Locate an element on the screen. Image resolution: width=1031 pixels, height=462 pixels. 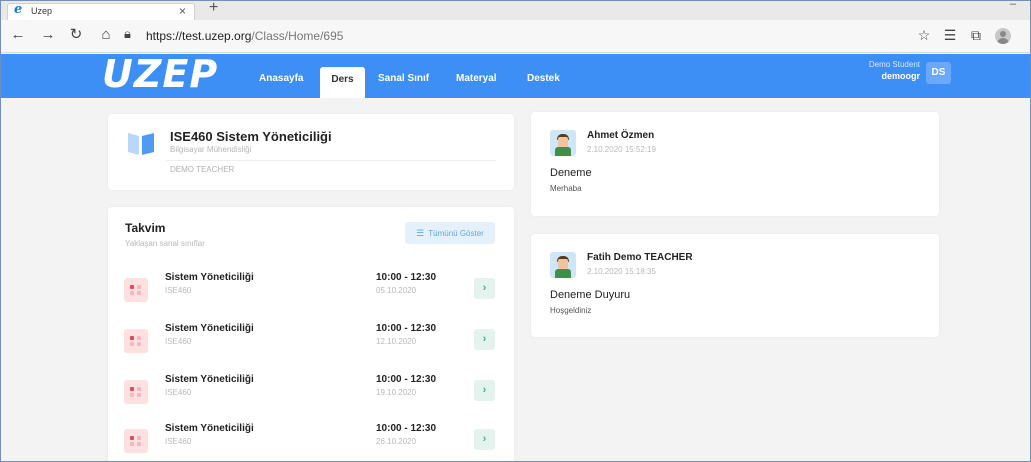
user-display-name: Demo Student is located at coordinates (894, 64).